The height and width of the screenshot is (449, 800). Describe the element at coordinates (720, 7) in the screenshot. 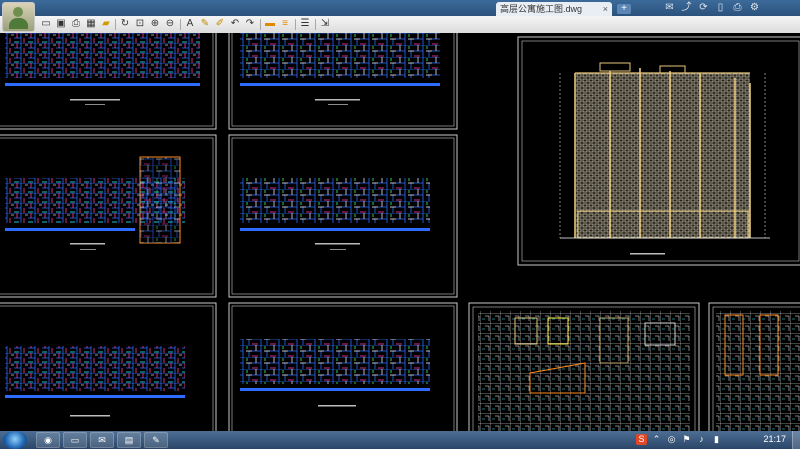

I see `mobile-icon: ▯` at that location.